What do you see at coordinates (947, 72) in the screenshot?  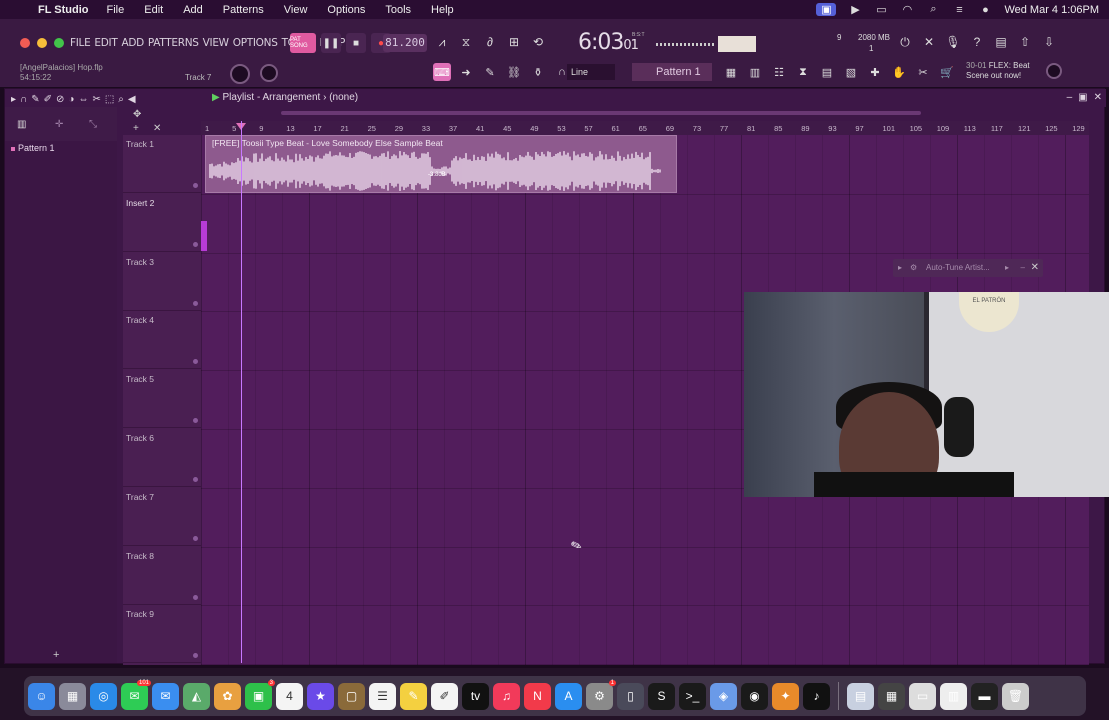 I see `shop-icon: 🛒` at bounding box center [947, 72].